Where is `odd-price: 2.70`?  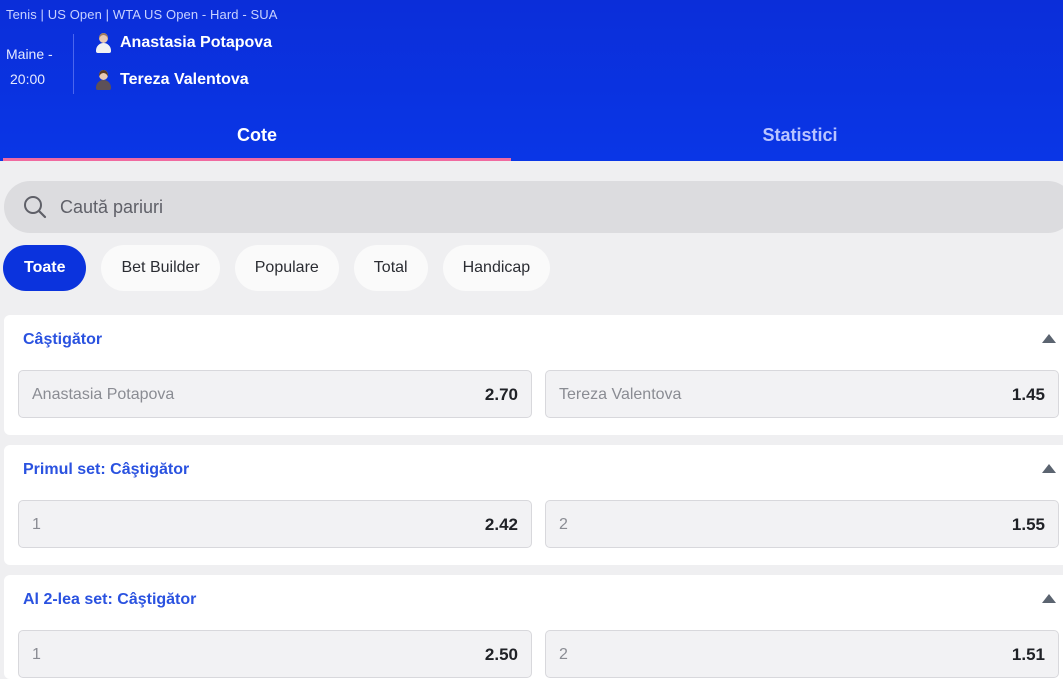 odd-price: 2.70 is located at coordinates (501, 394).